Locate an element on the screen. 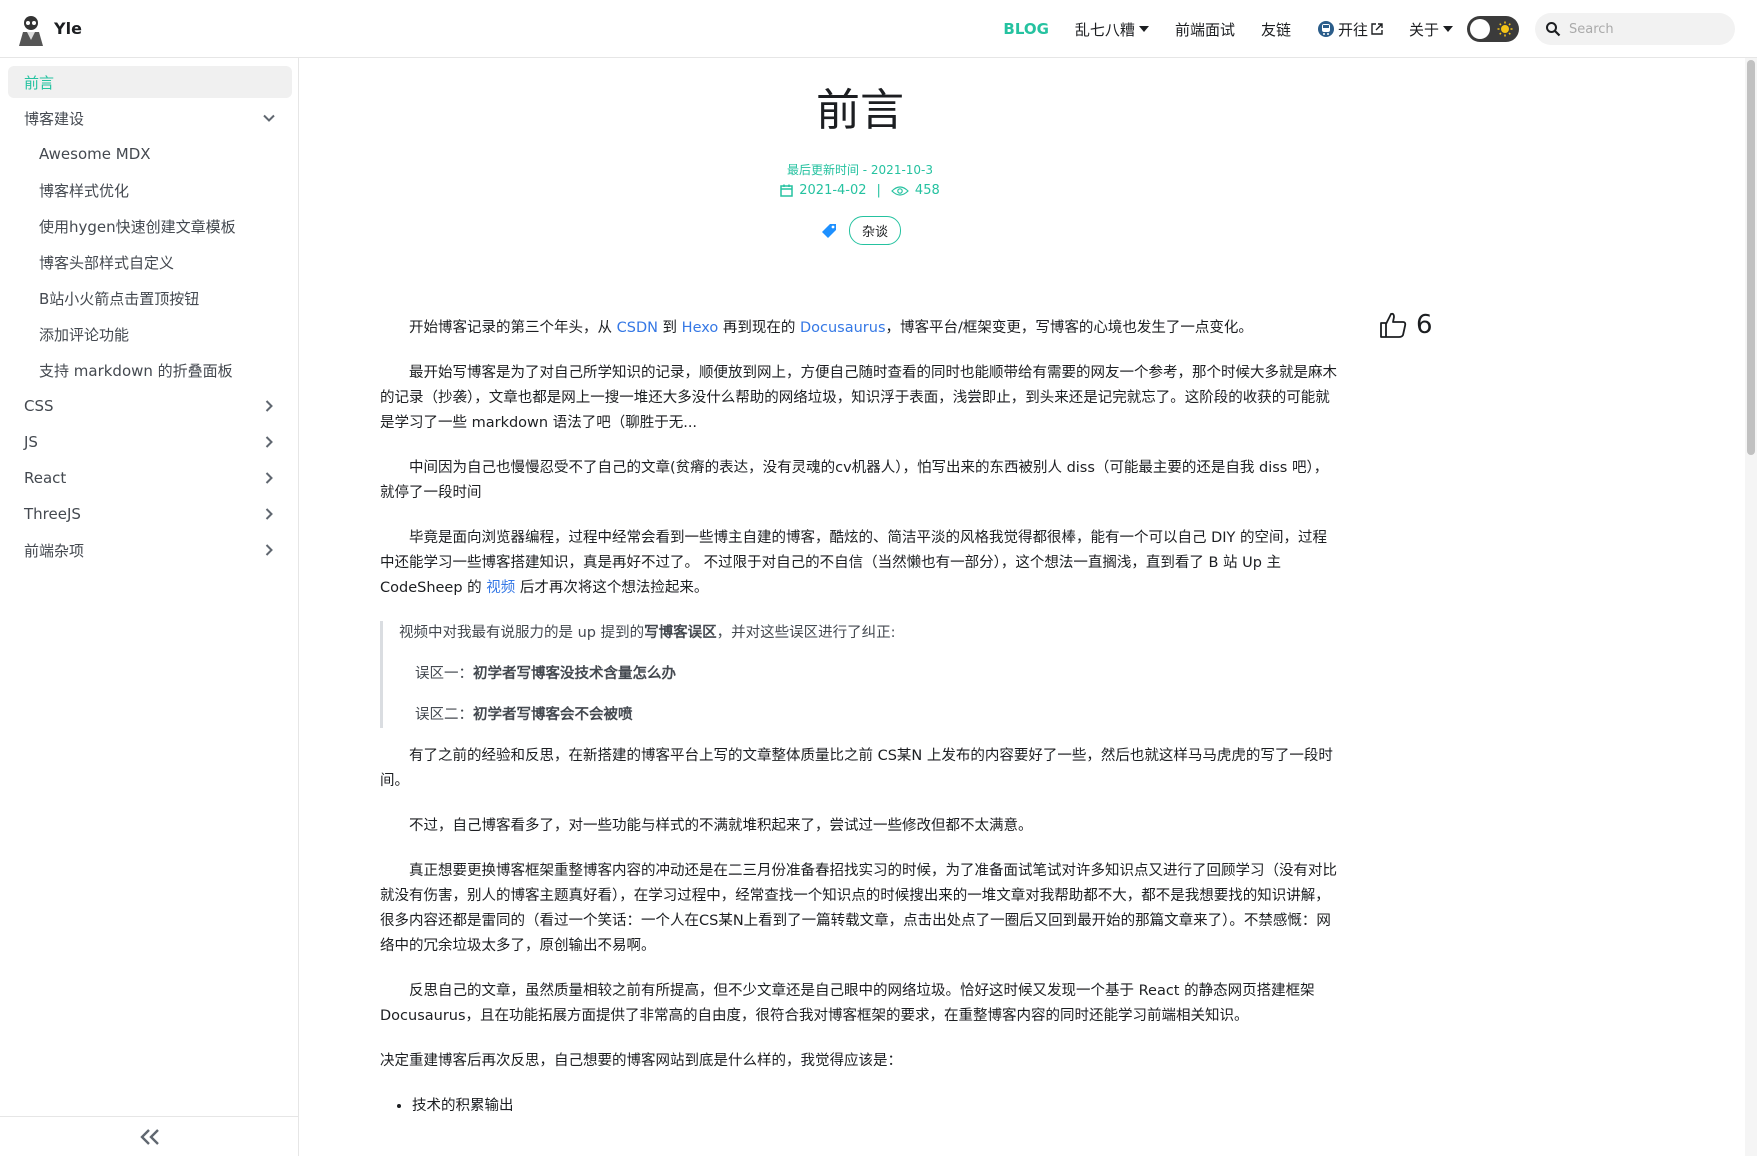 The width and height of the screenshot is (1757, 1156). nav-interview-label: 前端面试 is located at coordinates (1204, 29).